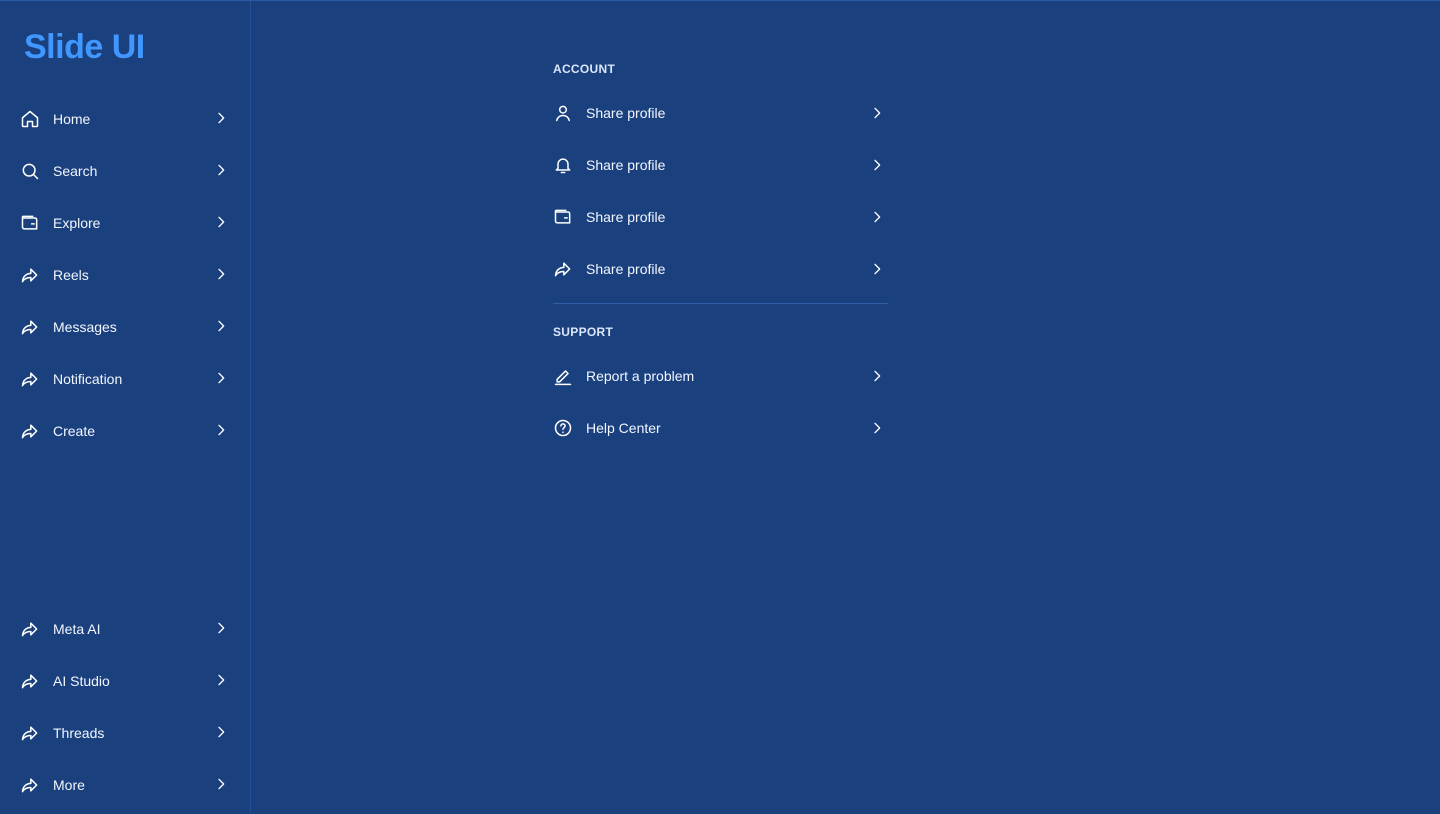 The height and width of the screenshot is (814, 1440). I want to click on sidebar-item-label: AI Studio, so click(81, 681).